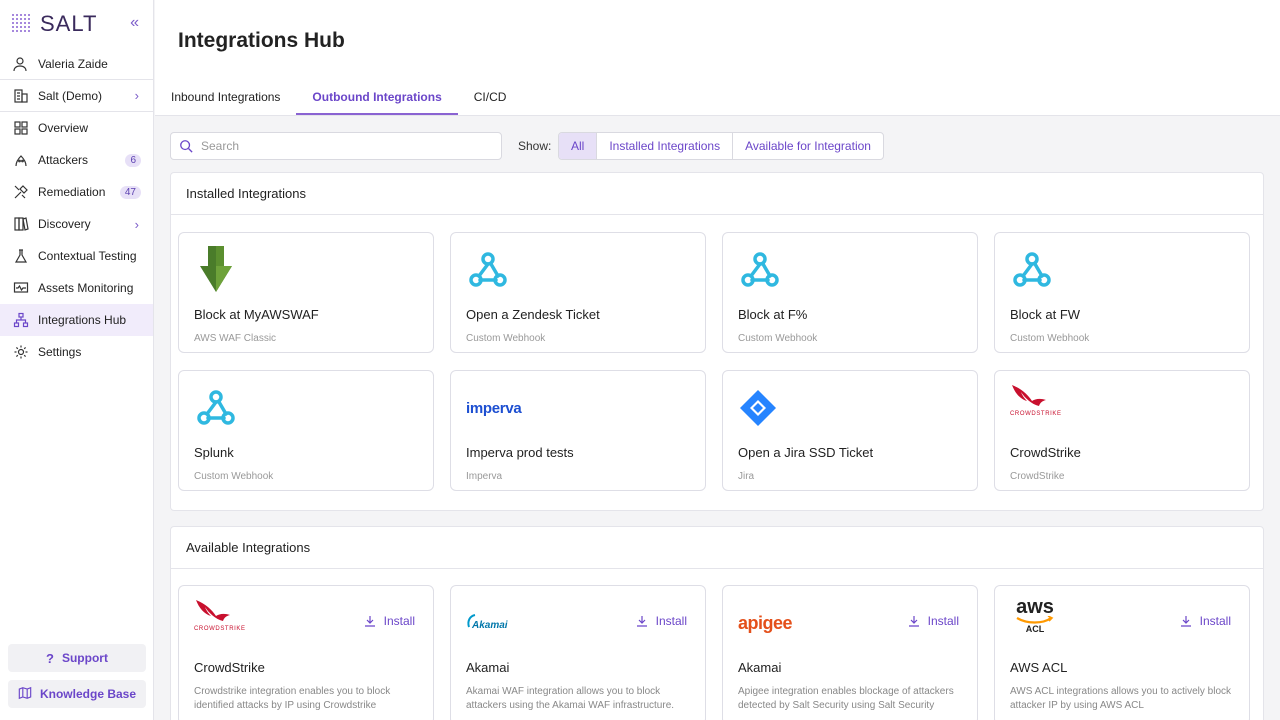 This screenshot has width=1280, height=720. Describe the element at coordinates (850, 292) in the screenshot. I see `integration-card: Block at F% Custom Webhook` at that location.